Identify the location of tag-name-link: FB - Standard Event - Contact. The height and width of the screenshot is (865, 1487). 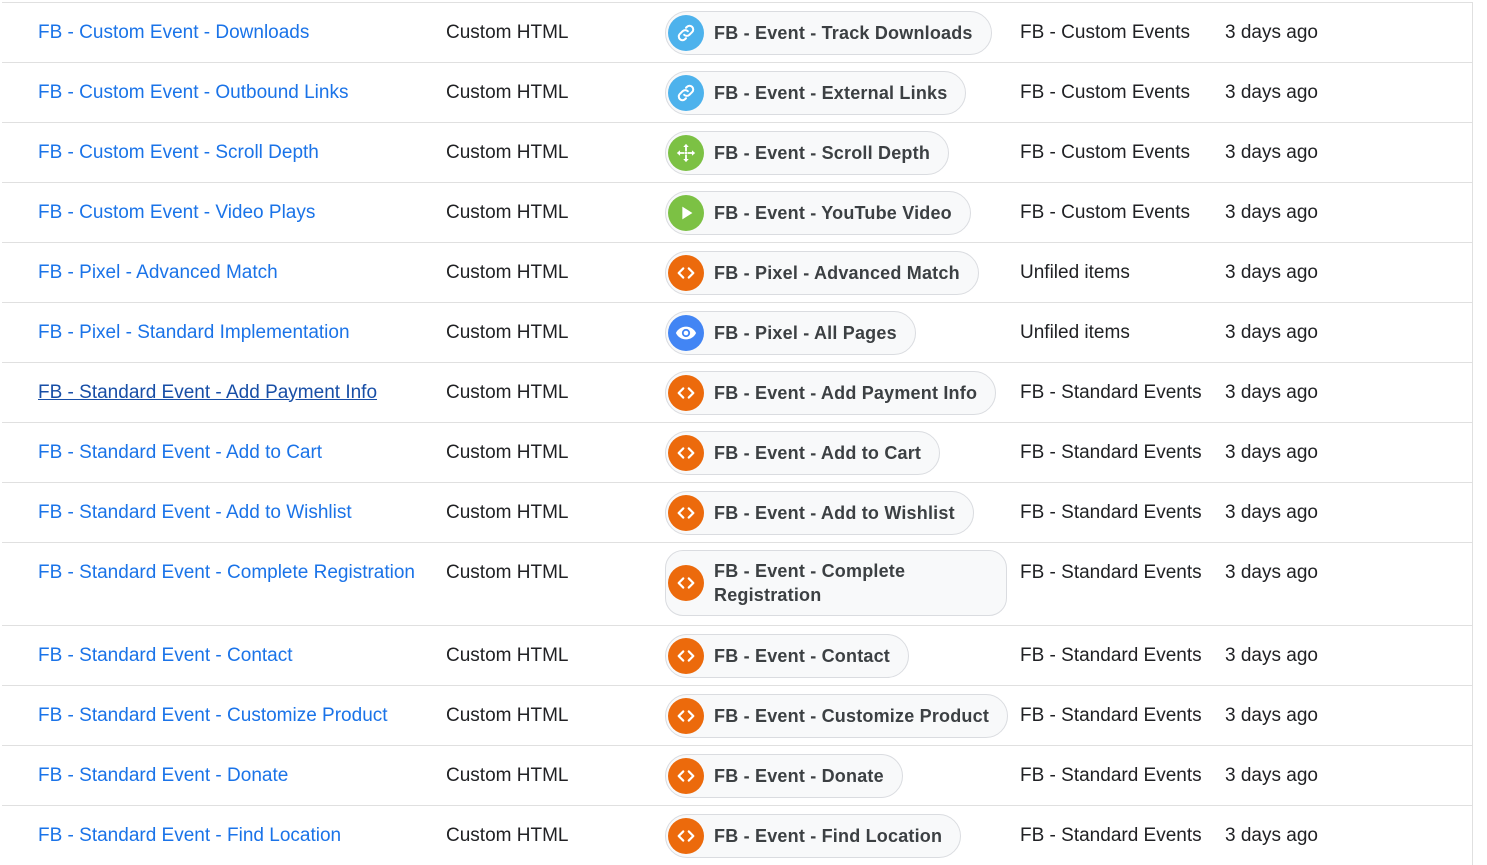
(165, 656).